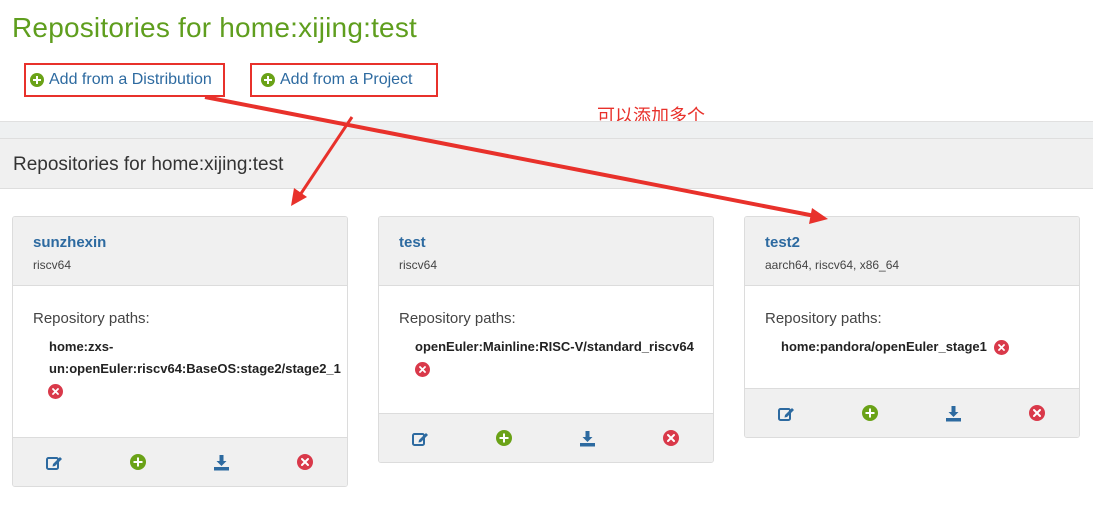 The image size is (1093, 505). I want to click on repository-name-link: test, so click(412, 242).